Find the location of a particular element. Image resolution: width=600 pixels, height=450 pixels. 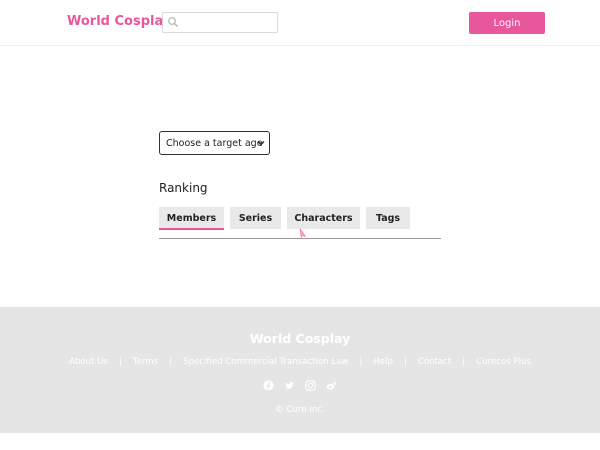

instagram-icon is located at coordinates (310, 385).